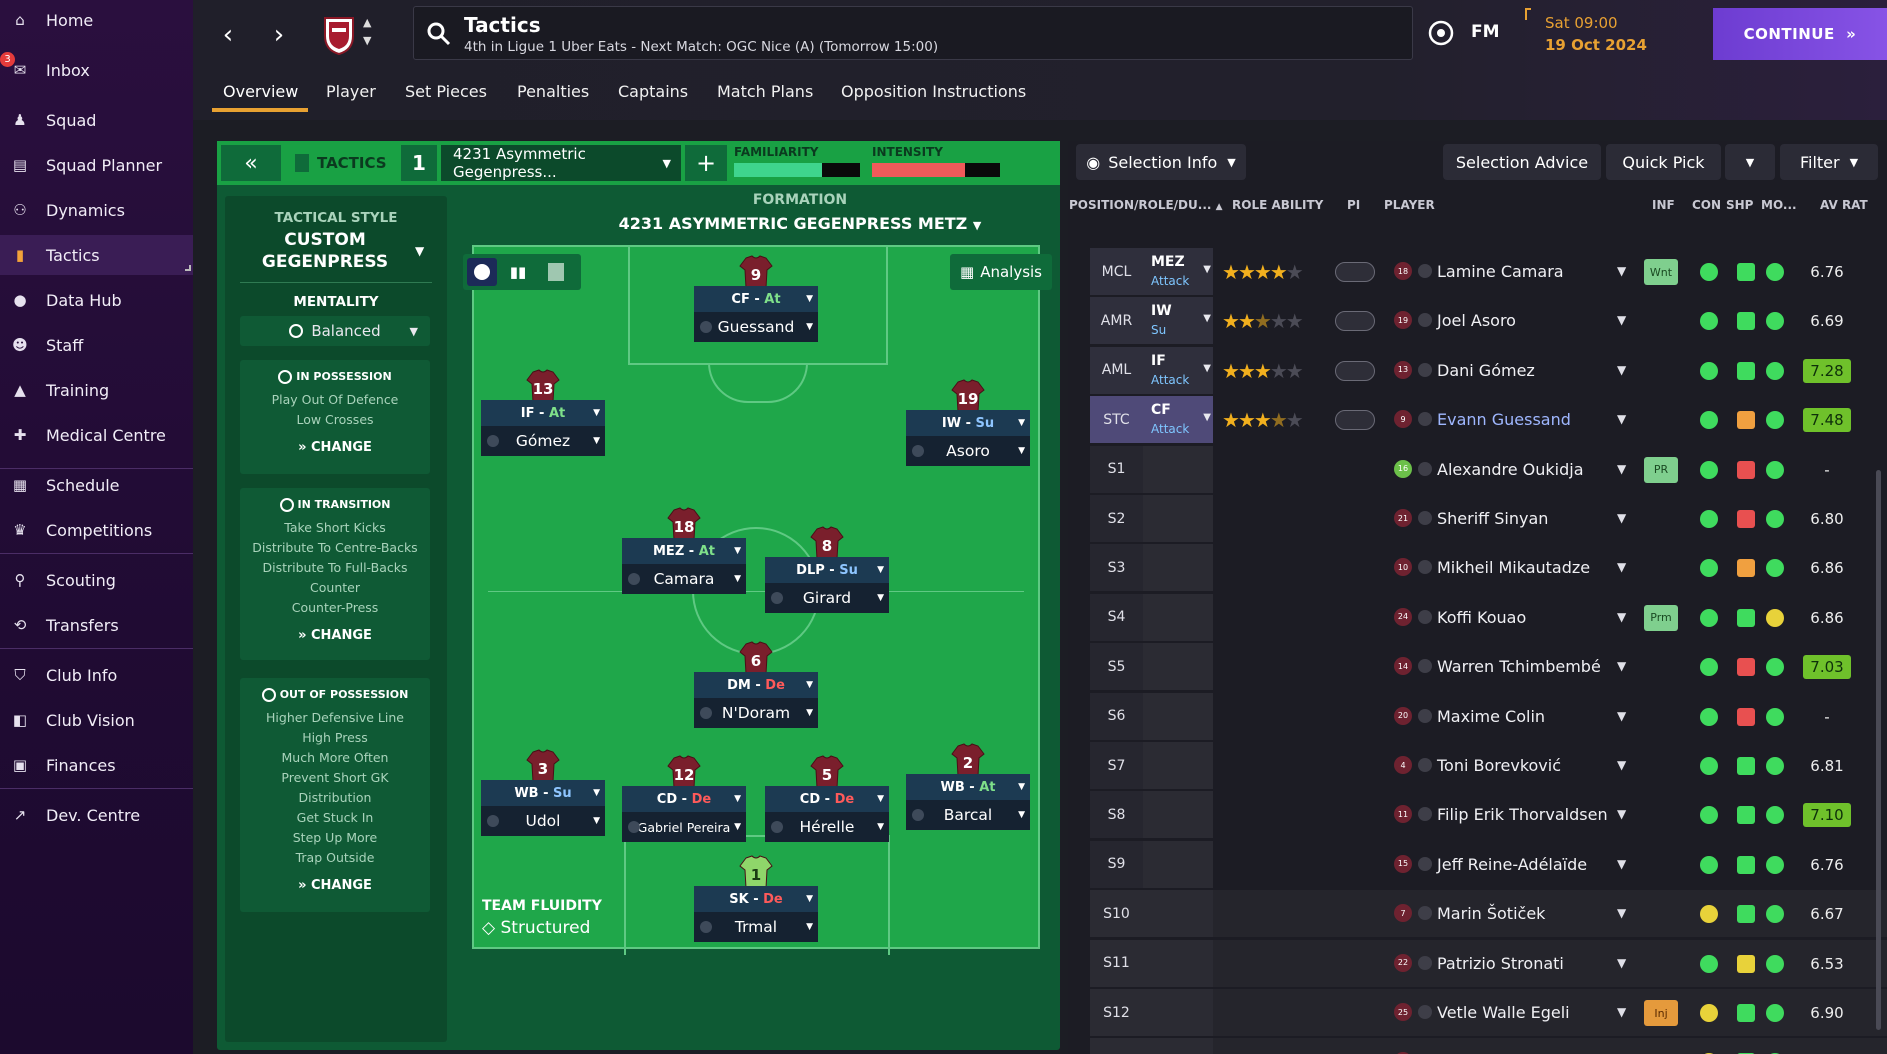 This screenshot has height=1054, width=1887. What do you see at coordinates (968, 451) in the screenshot?
I see `player-name: Asoro ▼` at bounding box center [968, 451].